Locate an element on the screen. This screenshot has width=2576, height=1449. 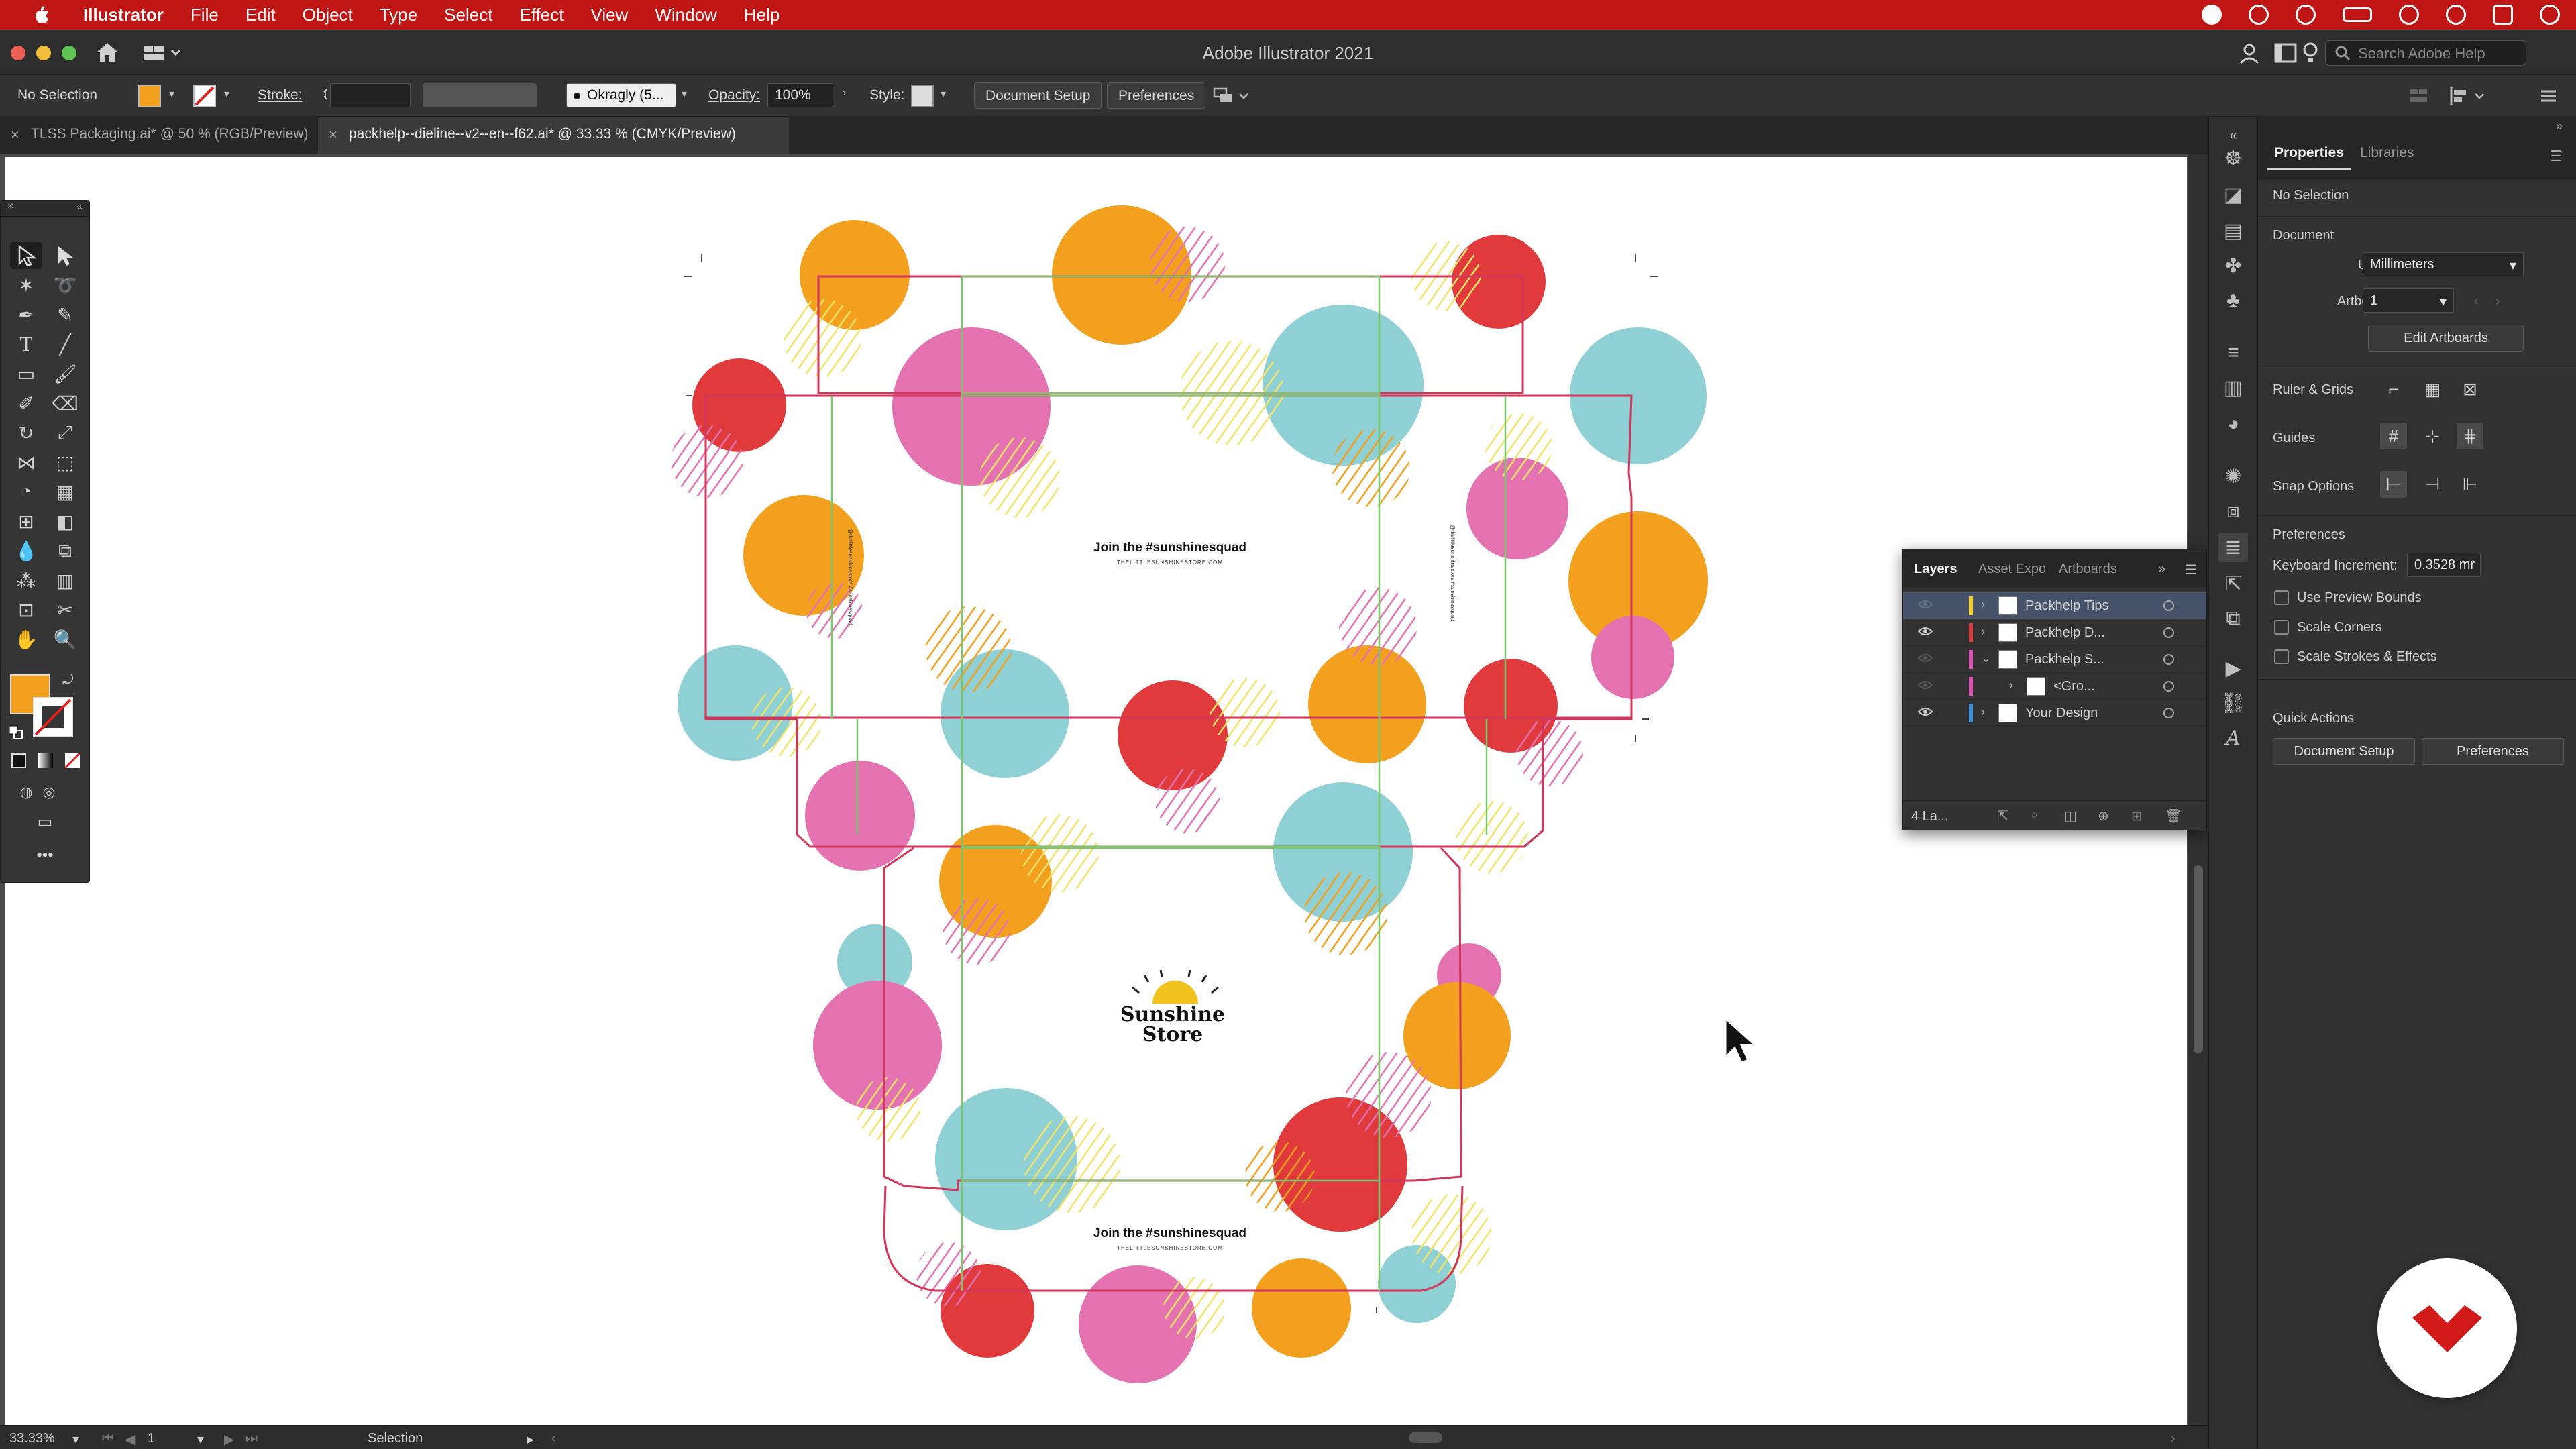
menu-help: Help is located at coordinates (762, 15).